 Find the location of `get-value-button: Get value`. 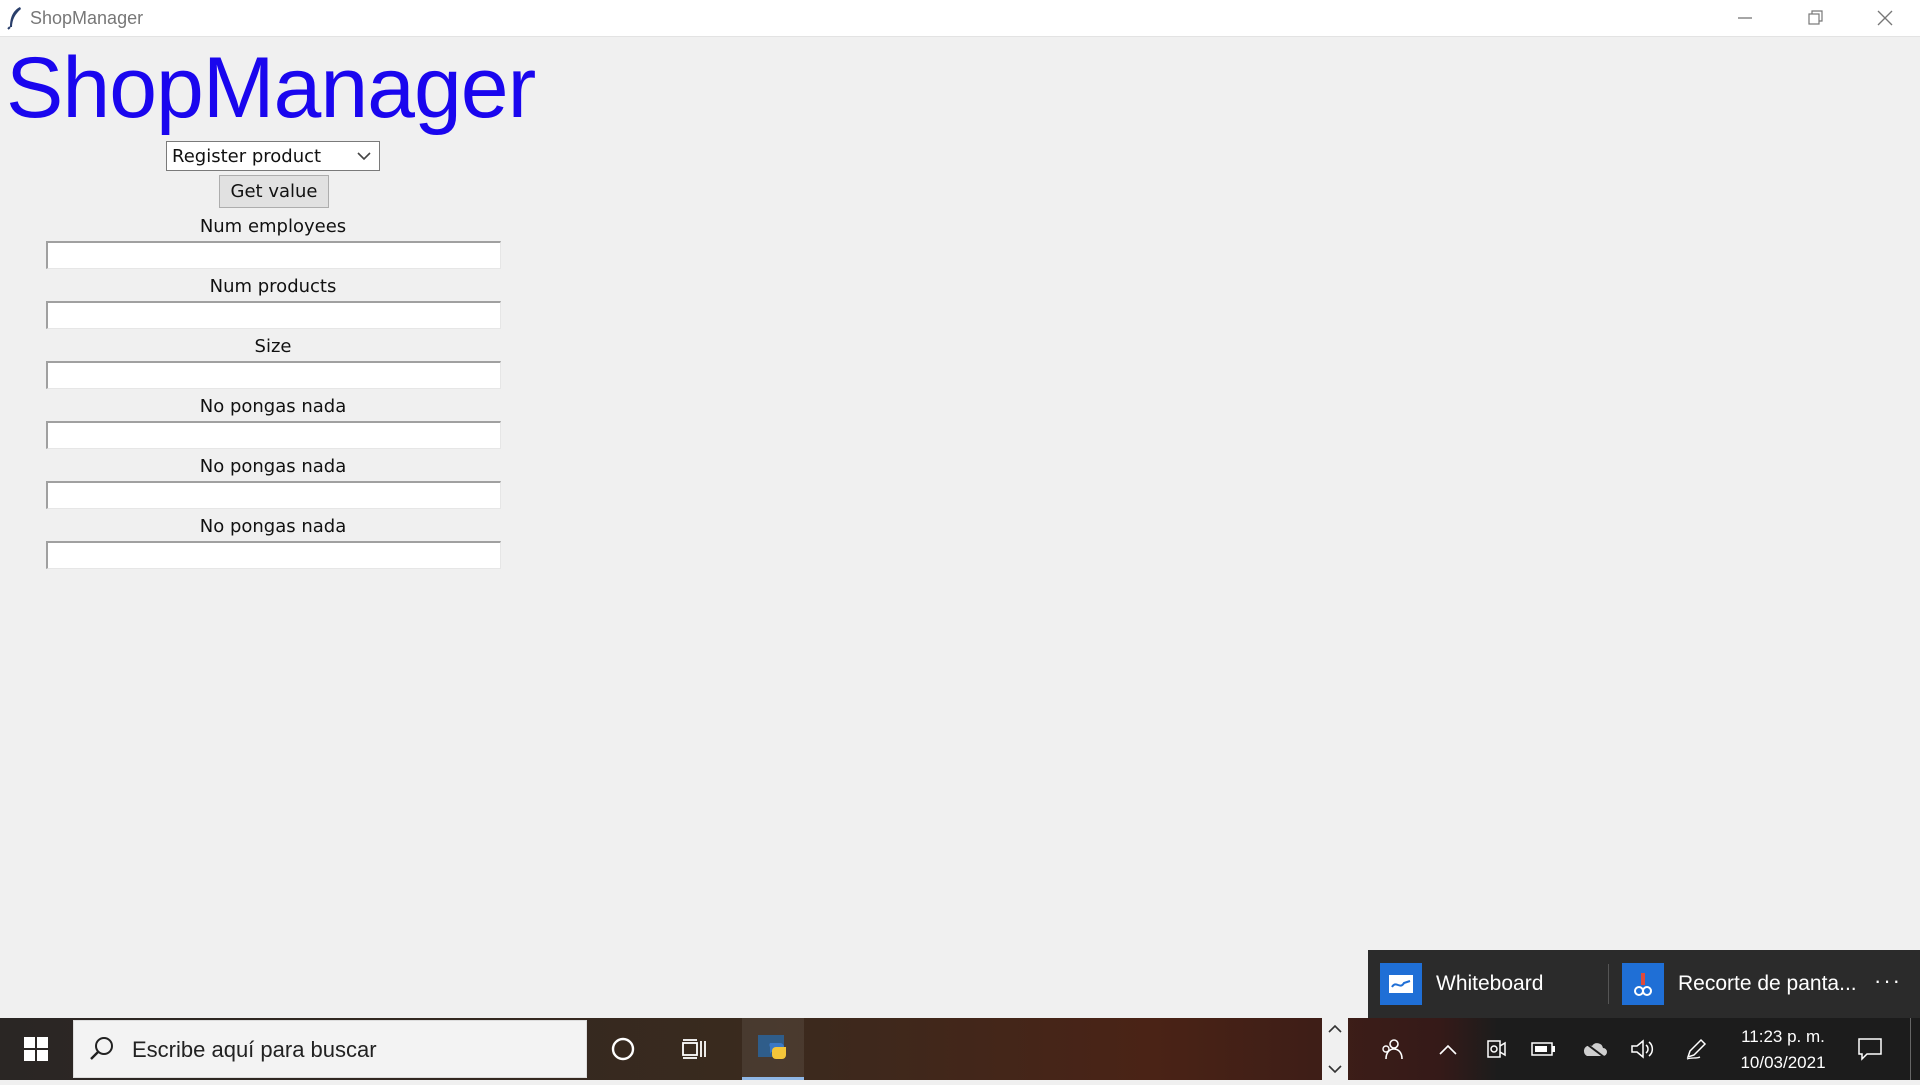

get-value-button: Get value is located at coordinates (274, 191).